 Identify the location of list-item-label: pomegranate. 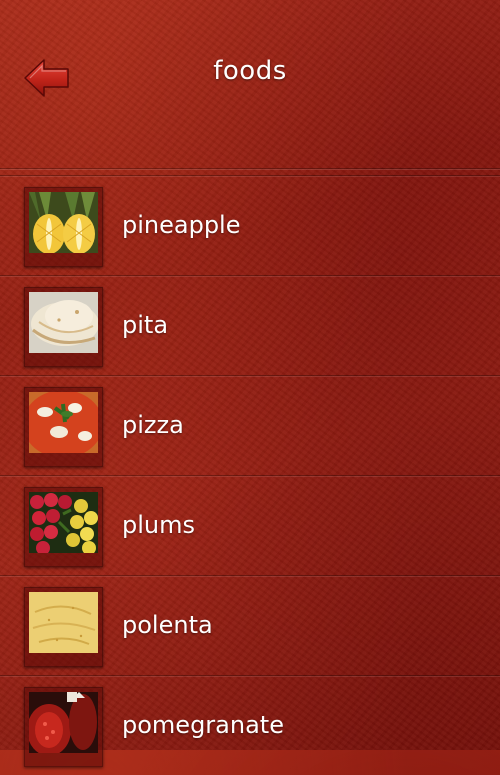
(203, 725).